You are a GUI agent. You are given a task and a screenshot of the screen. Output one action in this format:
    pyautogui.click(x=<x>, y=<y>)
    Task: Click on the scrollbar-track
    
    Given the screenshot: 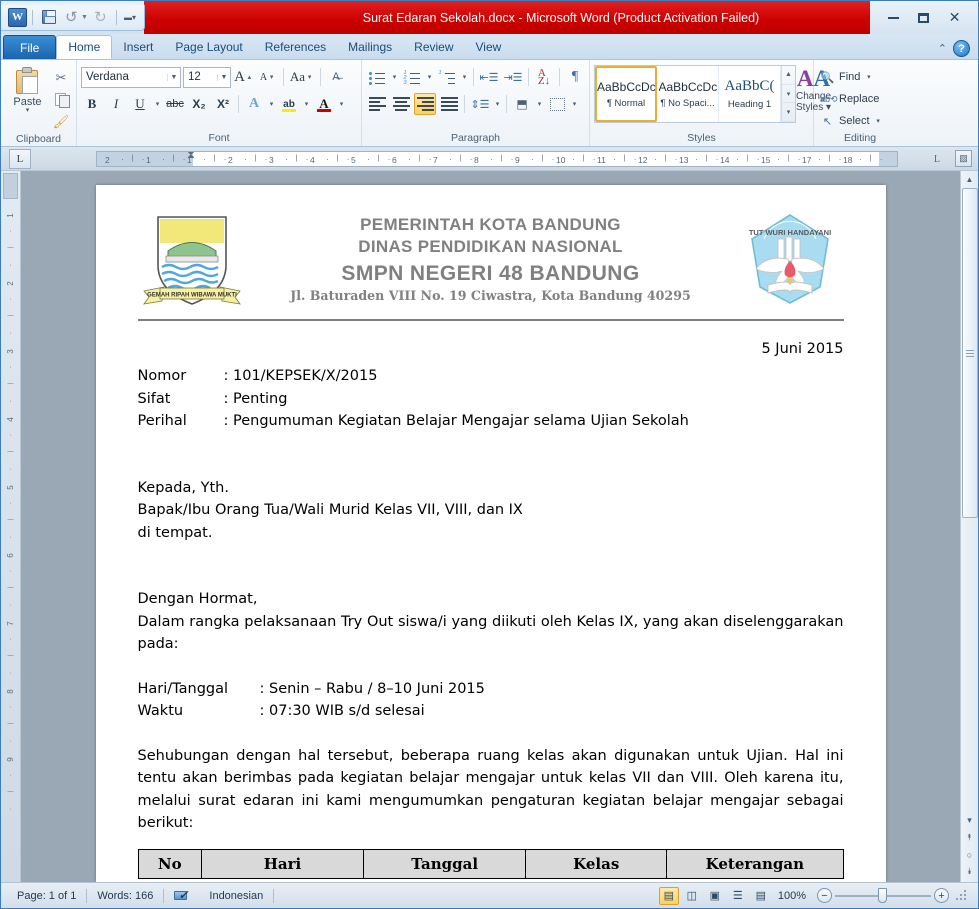 What is the action you would take?
    pyautogui.click(x=969, y=500)
    